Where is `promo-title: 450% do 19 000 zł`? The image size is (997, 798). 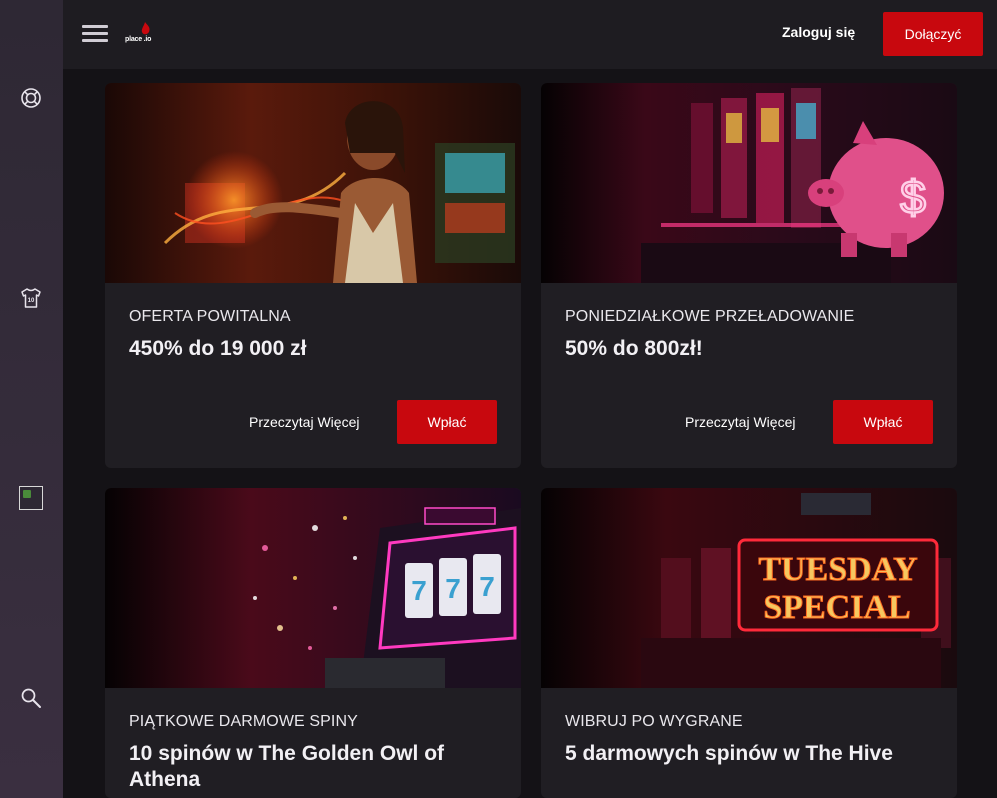
promo-title: 450% do 19 000 zł is located at coordinates (218, 348).